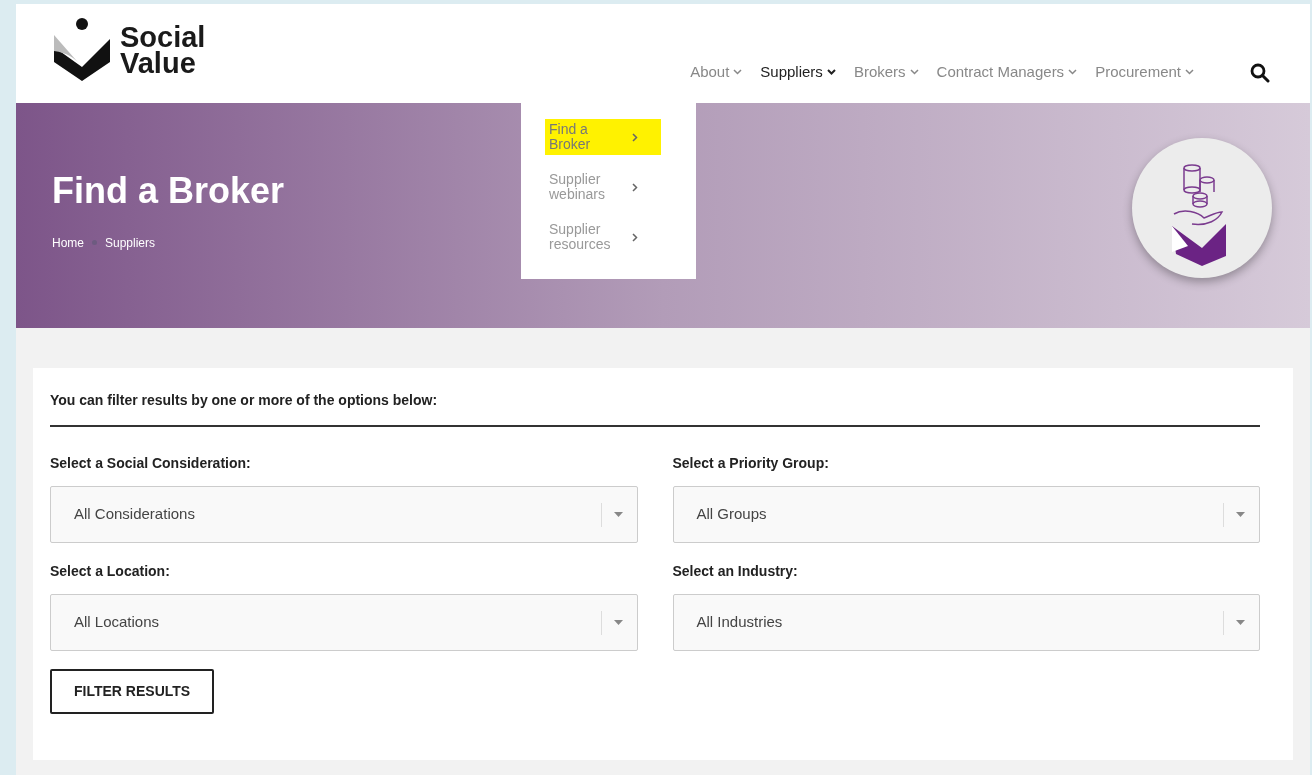 Image resolution: width=1312 pixels, height=775 pixels. Describe the element at coordinates (158, 63) in the screenshot. I see `logo-text: Value` at that location.